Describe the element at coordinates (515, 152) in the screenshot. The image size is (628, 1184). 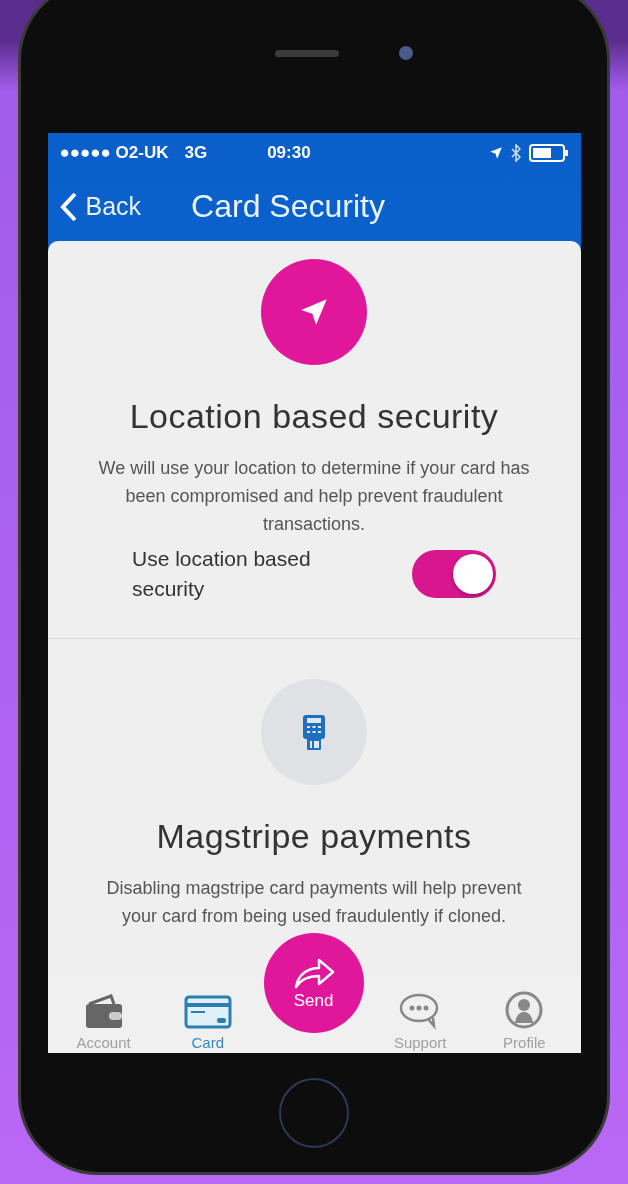
I see `bluetooth-icon` at that location.